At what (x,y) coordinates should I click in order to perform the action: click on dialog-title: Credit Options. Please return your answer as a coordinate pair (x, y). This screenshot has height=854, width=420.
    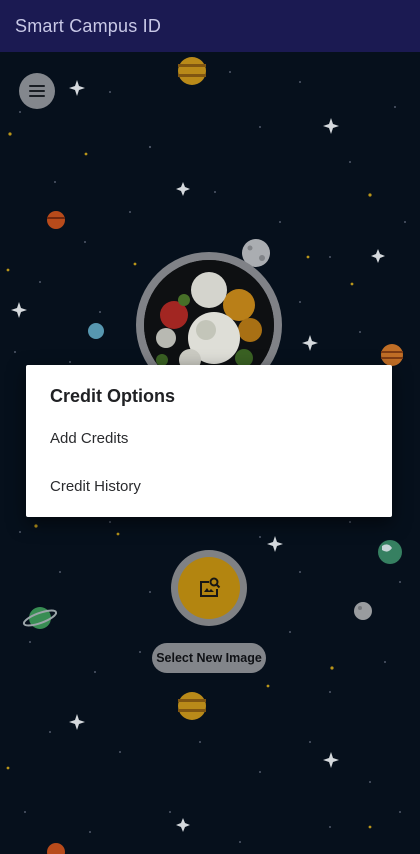
    Looking at the image, I should click on (112, 396).